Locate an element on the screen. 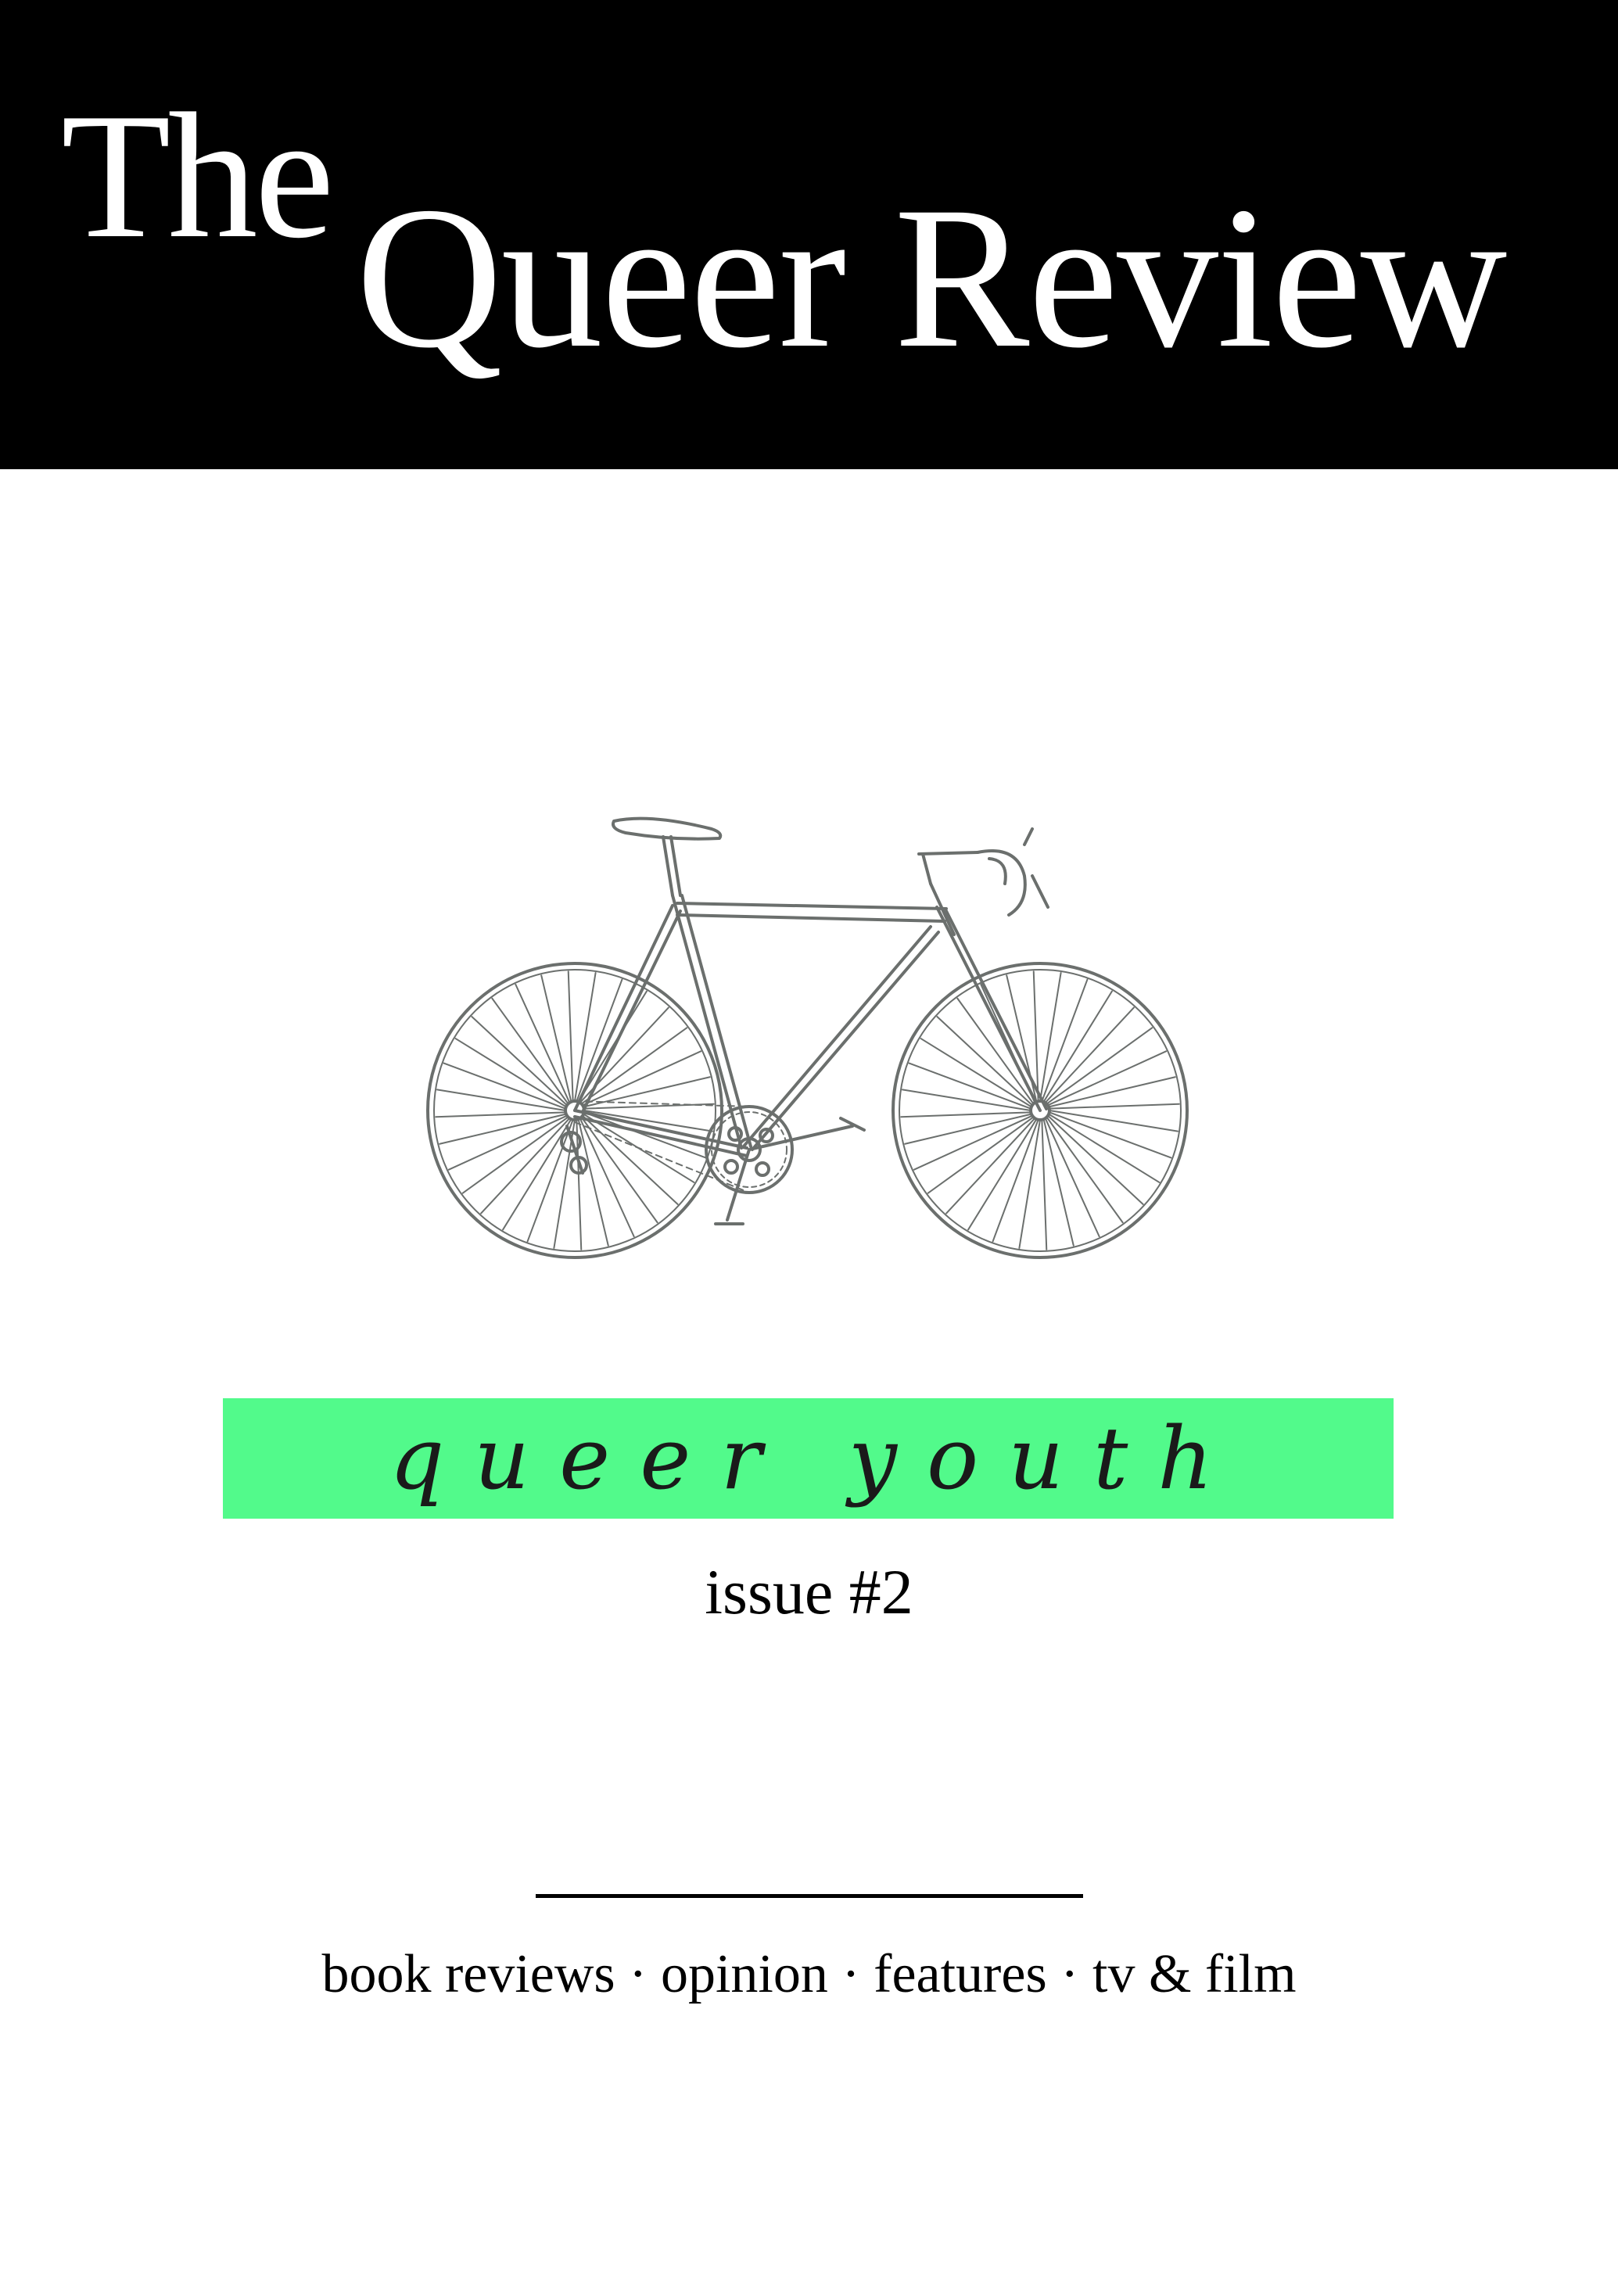 The image size is (1618, 2296). bike-crankset is located at coordinates (786, 1165).